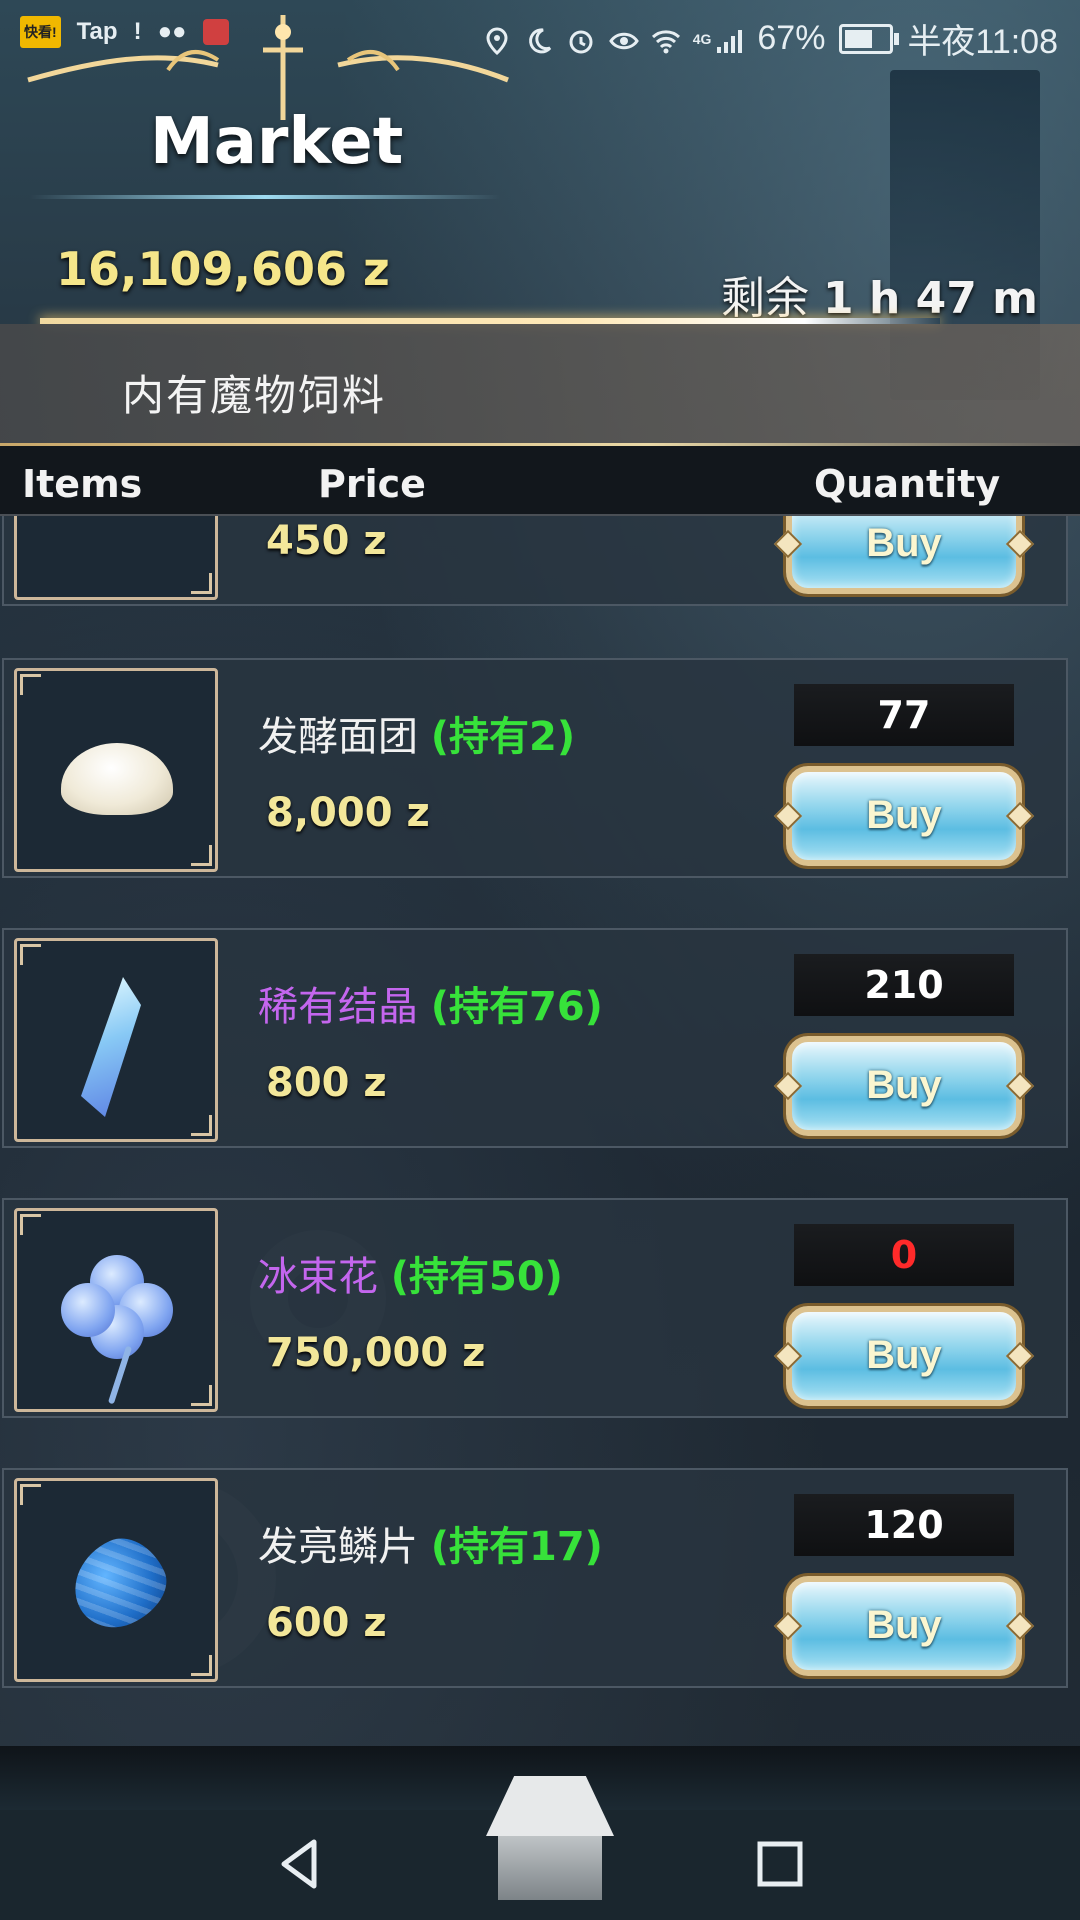  What do you see at coordinates (119, 1583) in the screenshot?
I see `scale-icon` at bounding box center [119, 1583].